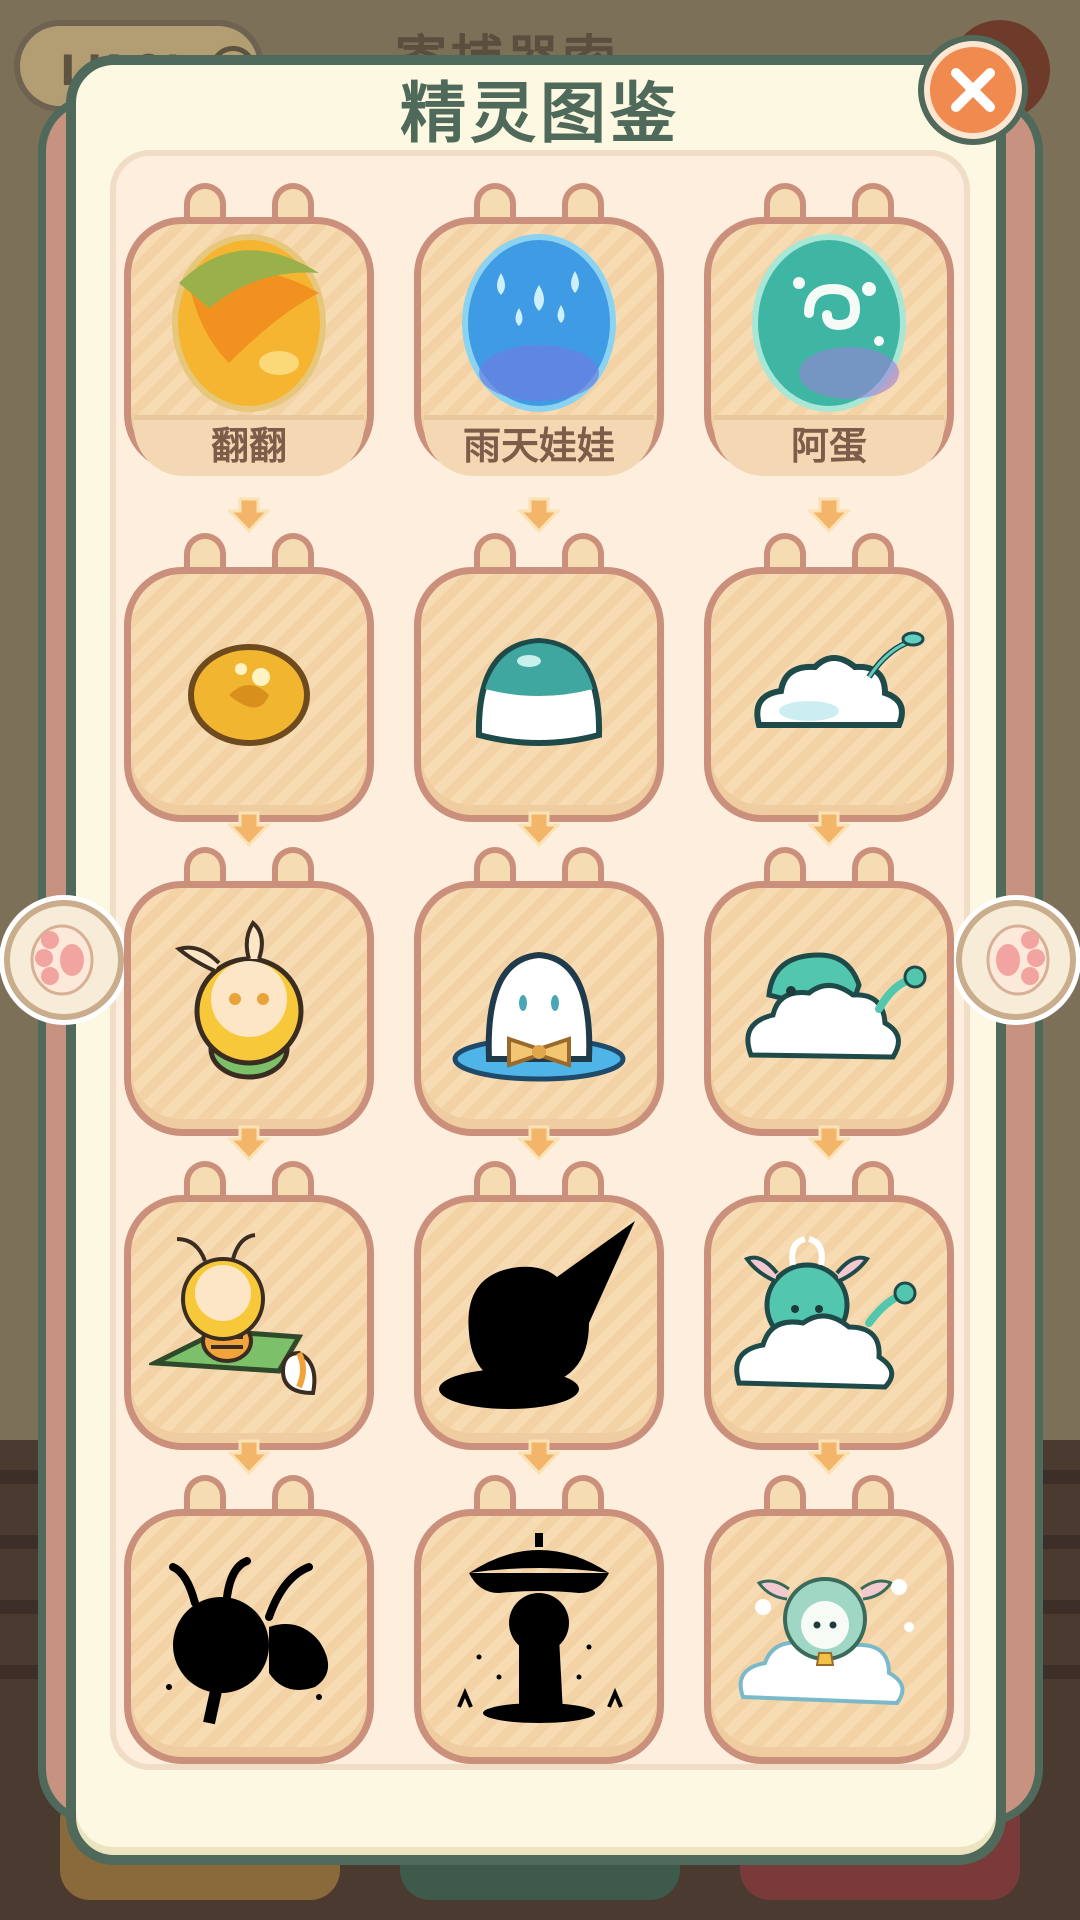 This screenshot has height=1920, width=1080. Describe the element at coordinates (537, 1315) in the screenshot. I see `witch-hat-silhouette-icon` at that location.